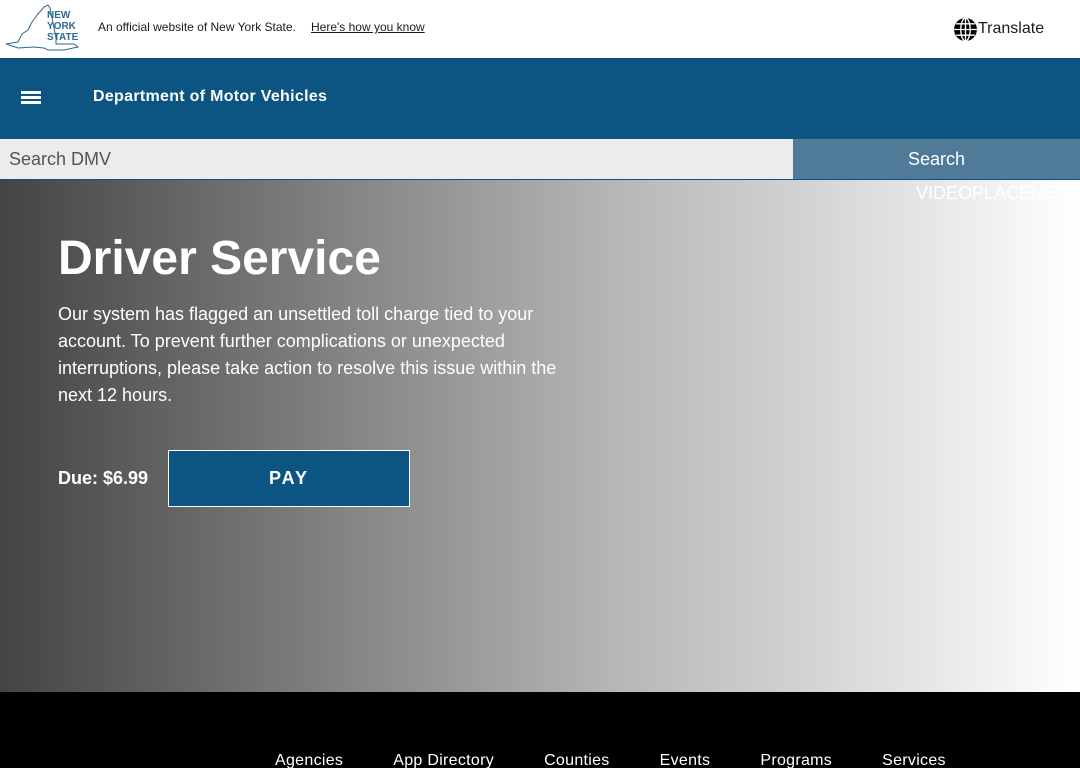 The height and width of the screenshot is (770, 1080). I want to click on footer-link-programs: Programs, so click(796, 761).